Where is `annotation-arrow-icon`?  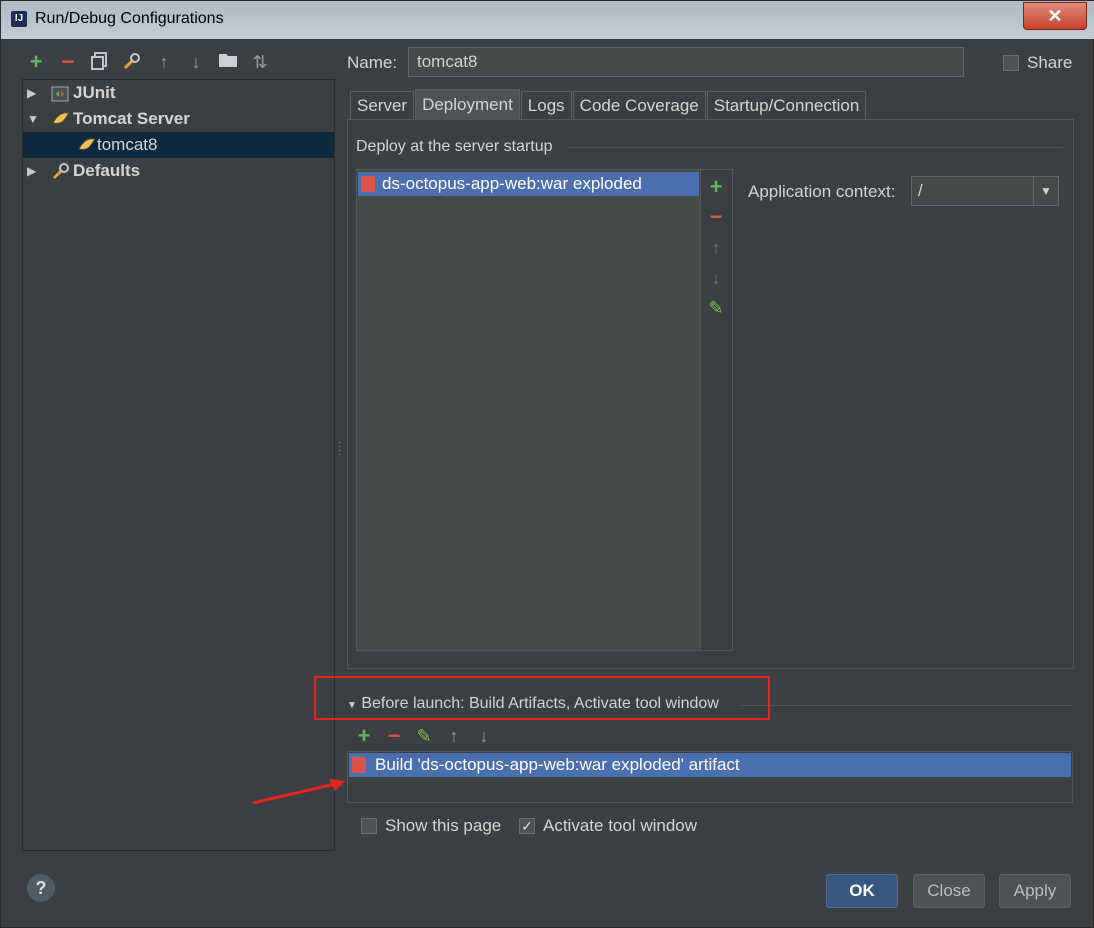 annotation-arrow-icon is located at coordinates (298, 792).